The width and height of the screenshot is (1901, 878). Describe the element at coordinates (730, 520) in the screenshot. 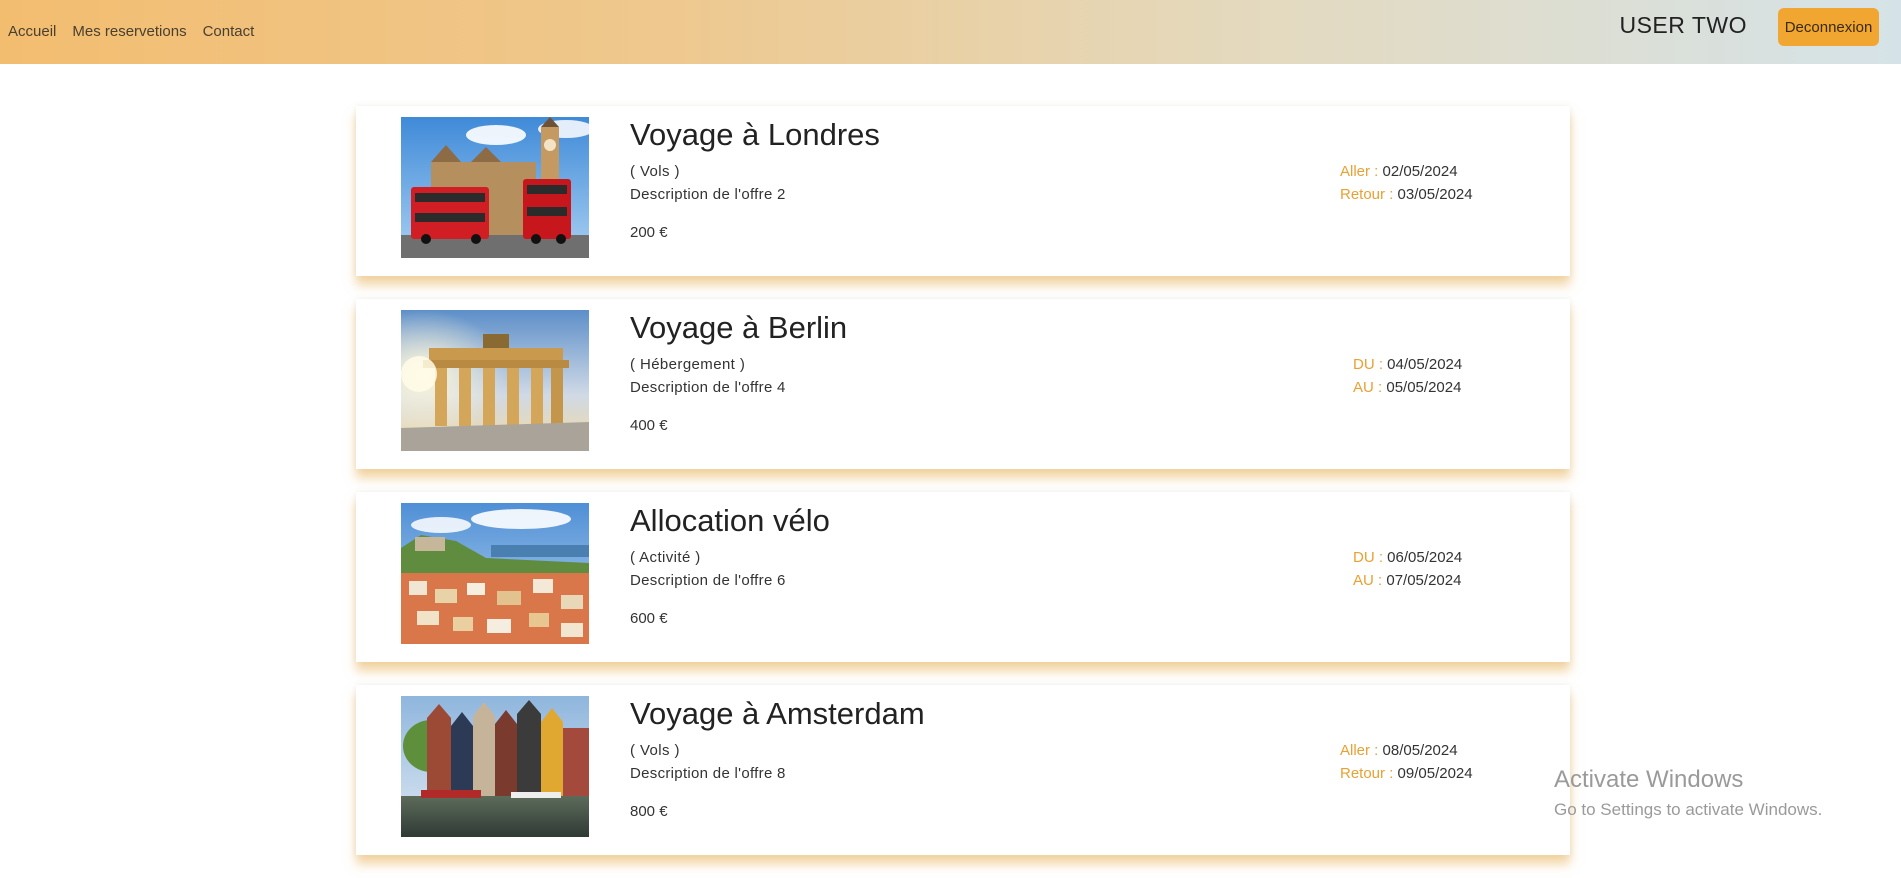

I see `offer-title: Allocation vélo` at that location.